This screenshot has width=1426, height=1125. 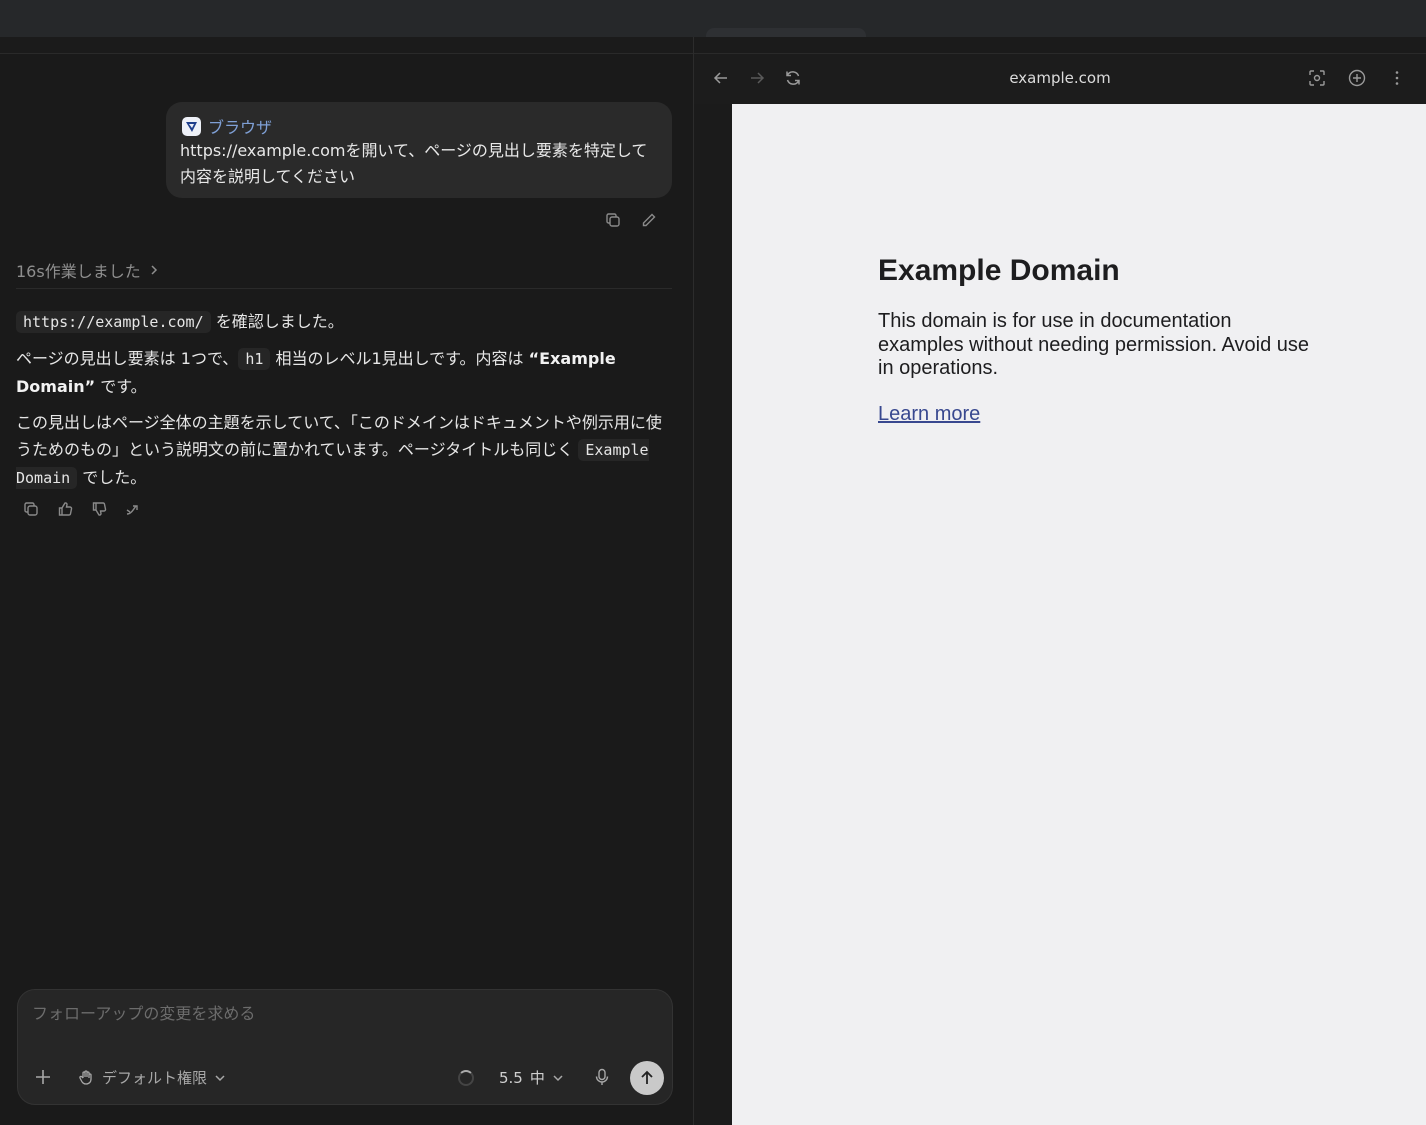 I want to click on forward-button, so click(x=757, y=78).